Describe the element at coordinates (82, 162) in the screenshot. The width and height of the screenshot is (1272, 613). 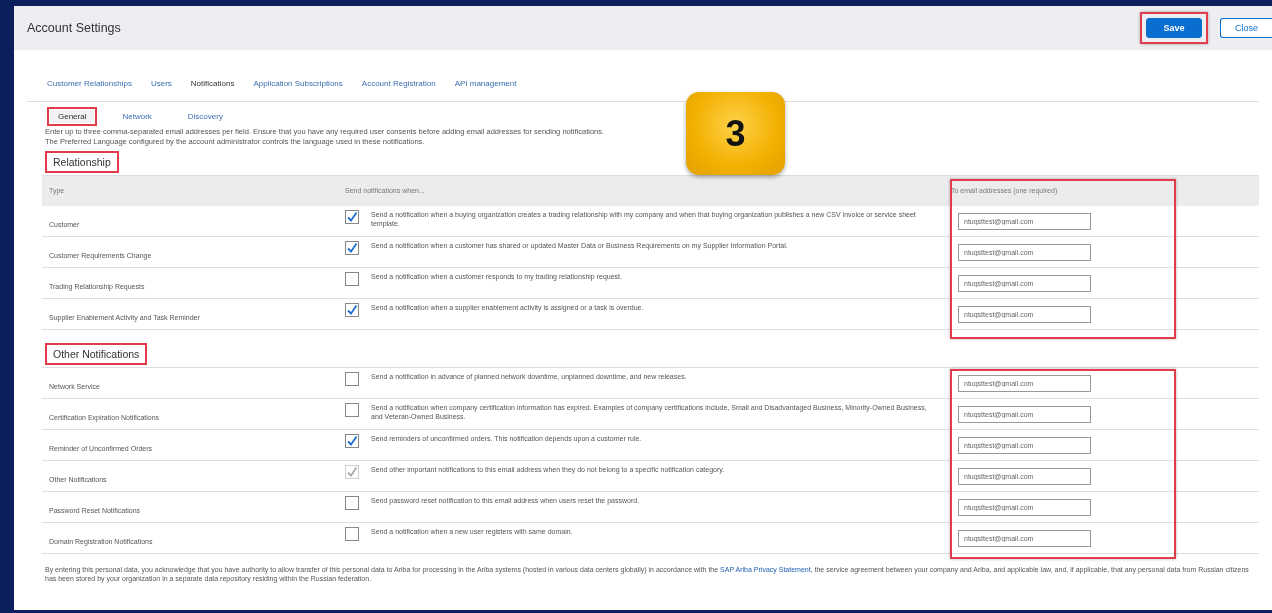
I see `section-title: Relationship` at that location.